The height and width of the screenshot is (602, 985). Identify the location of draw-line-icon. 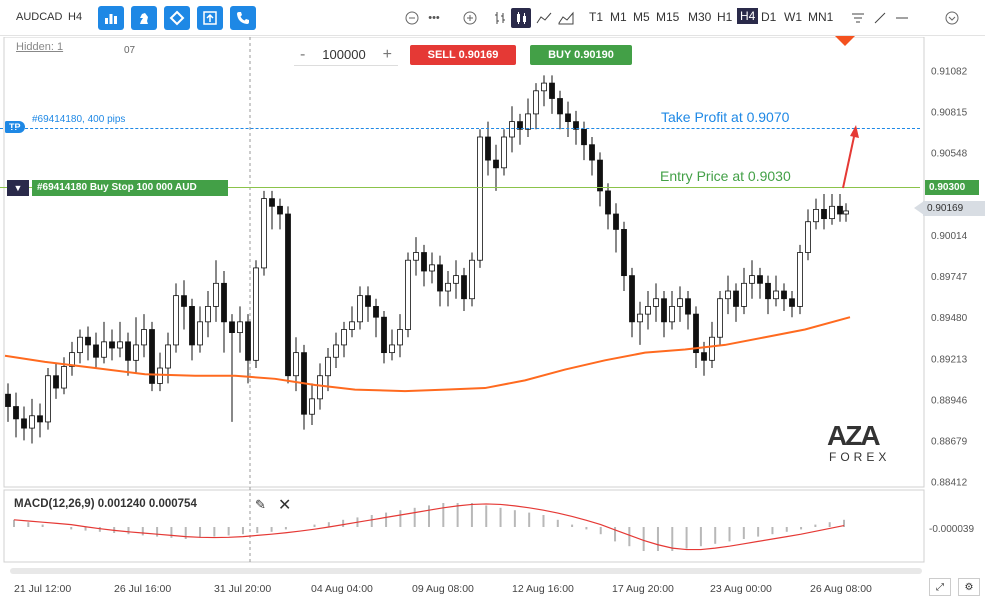
(880, 18).